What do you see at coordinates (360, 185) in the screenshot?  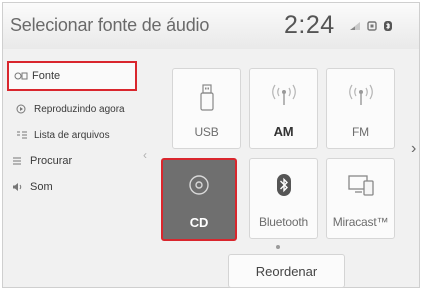 I see `miracast-icon` at bounding box center [360, 185].